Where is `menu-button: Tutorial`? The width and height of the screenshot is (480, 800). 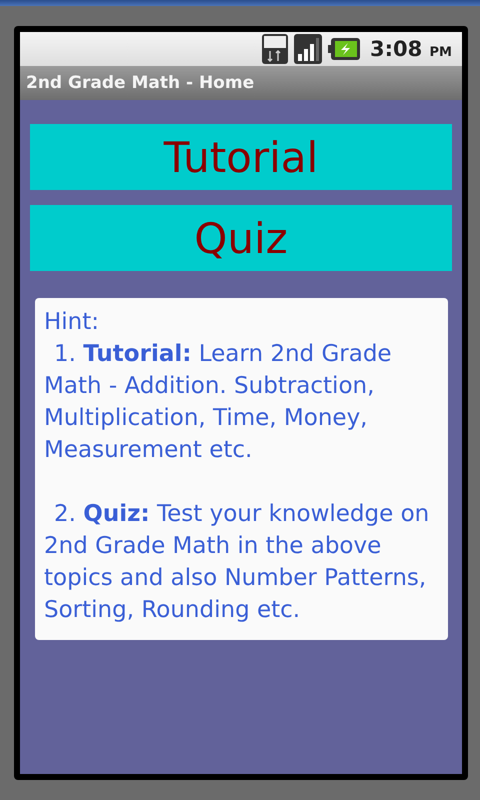
menu-button: Tutorial is located at coordinates (241, 157).